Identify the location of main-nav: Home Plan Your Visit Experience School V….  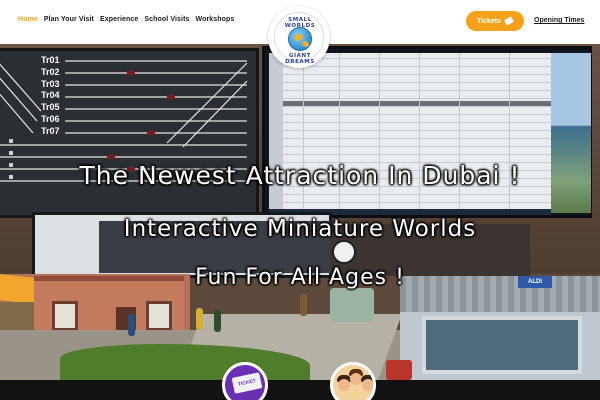
(126, 19).